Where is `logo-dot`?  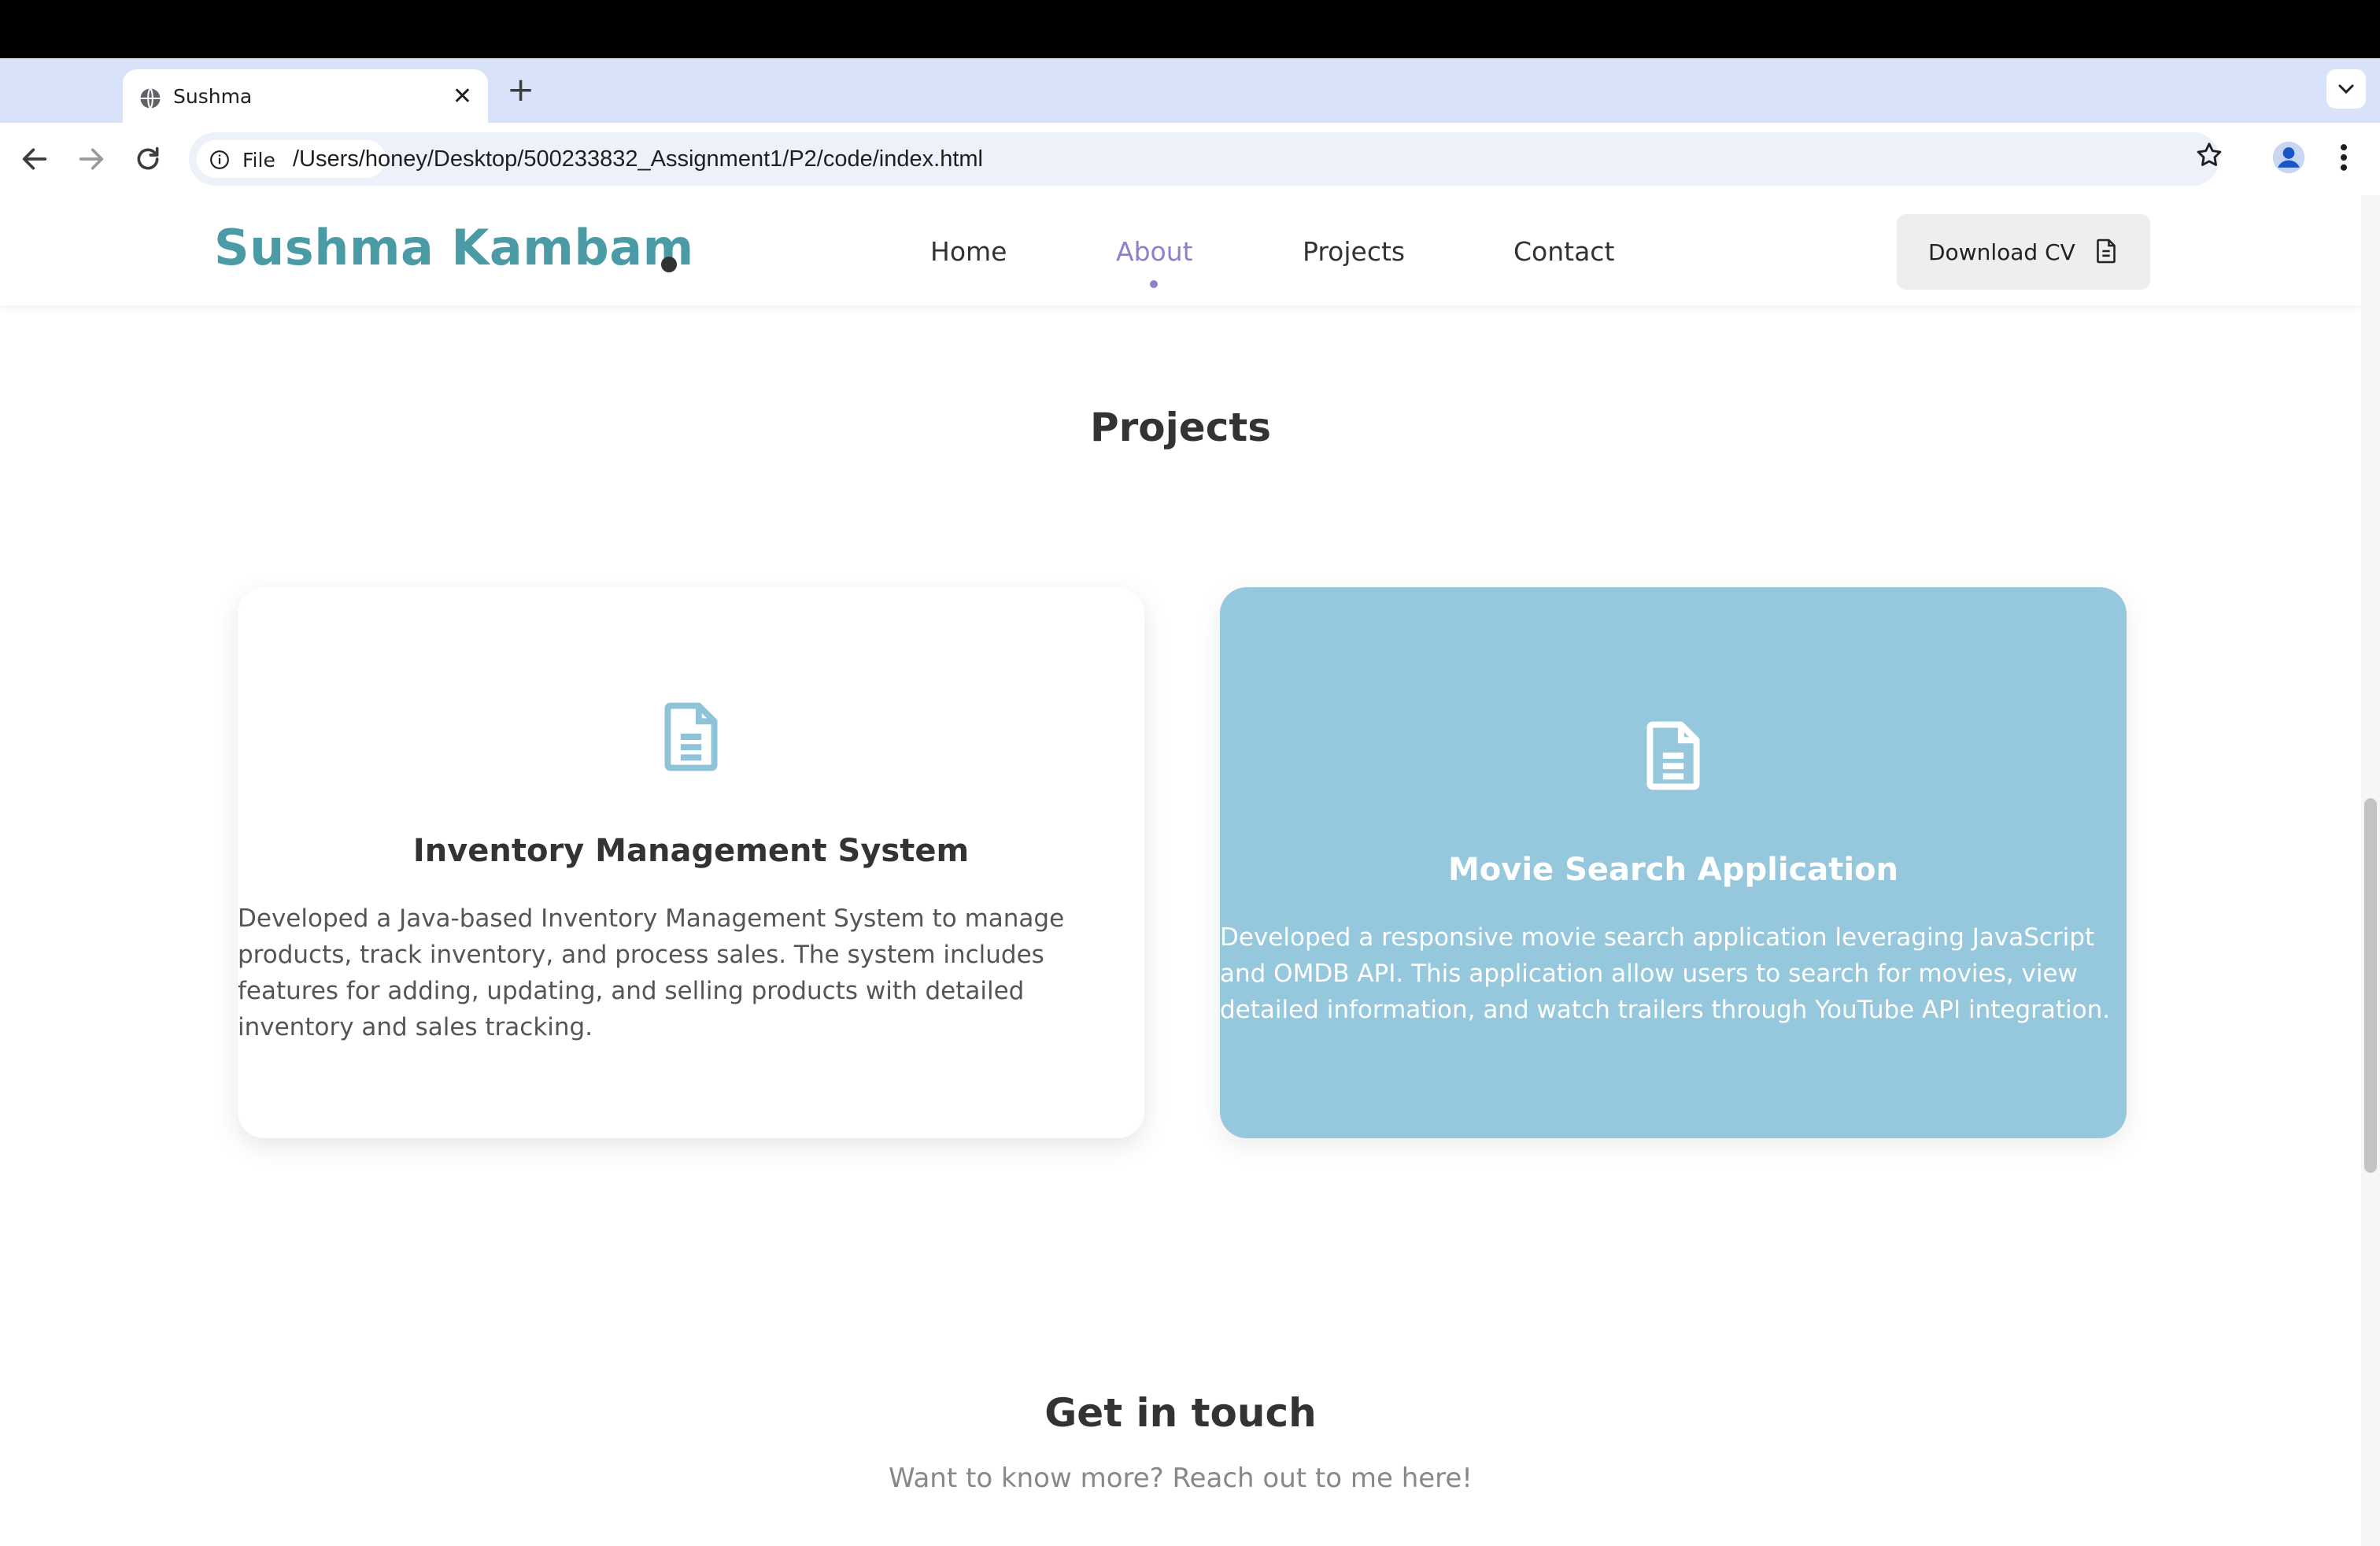 logo-dot is located at coordinates (669, 264).